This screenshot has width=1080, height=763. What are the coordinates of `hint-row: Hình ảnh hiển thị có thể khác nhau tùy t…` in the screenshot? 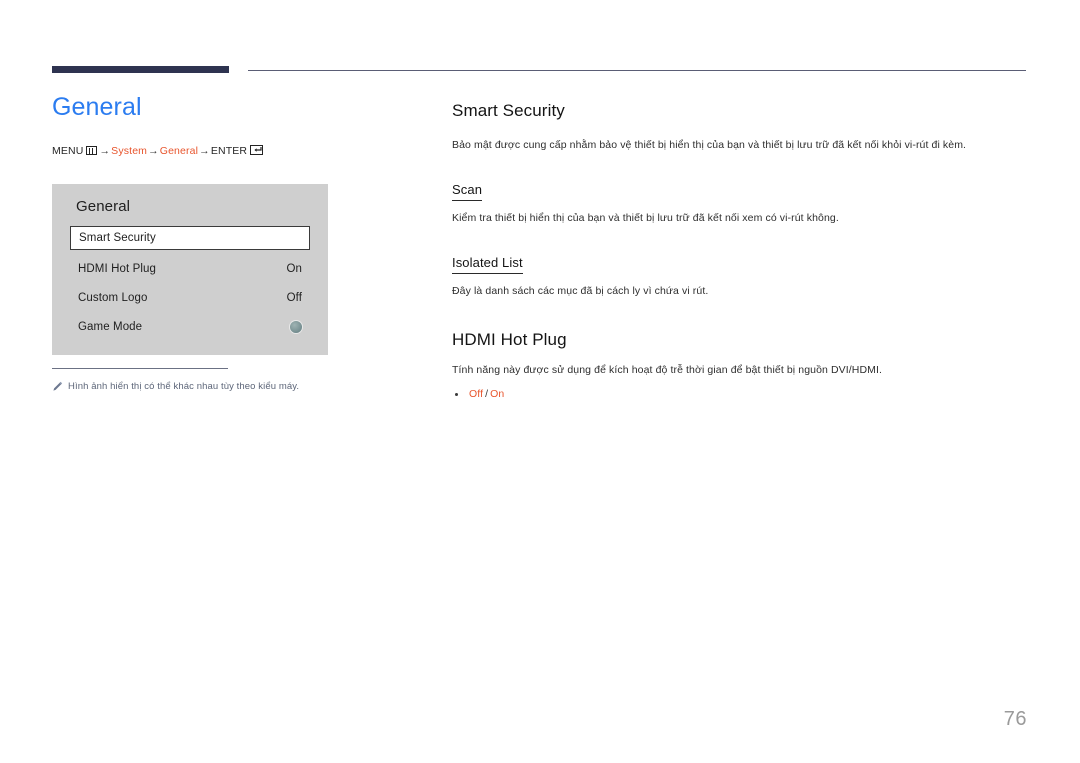 It's located at (197, 388).